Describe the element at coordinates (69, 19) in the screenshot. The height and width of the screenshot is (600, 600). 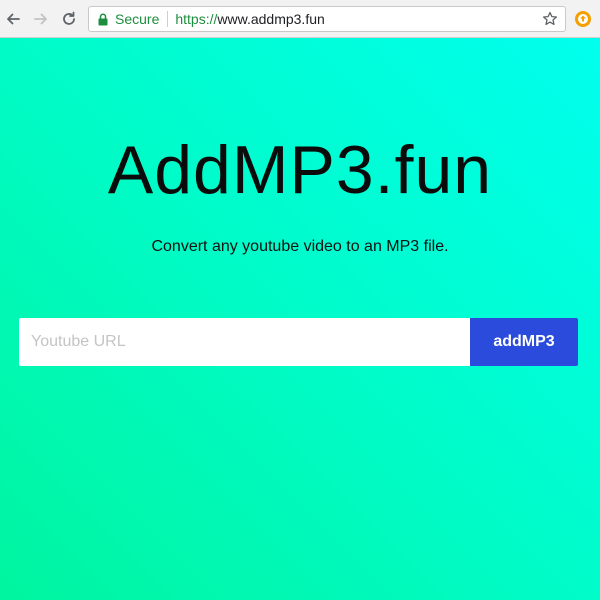
I see `reload-icon` at that location.